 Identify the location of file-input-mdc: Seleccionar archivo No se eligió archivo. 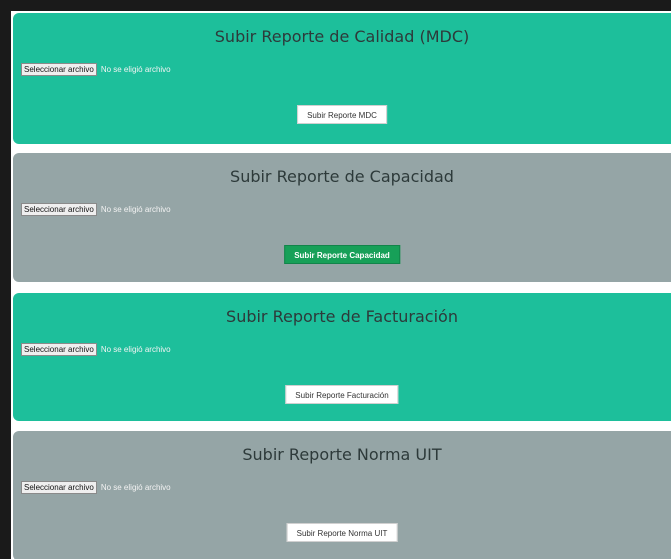
(96, 69).